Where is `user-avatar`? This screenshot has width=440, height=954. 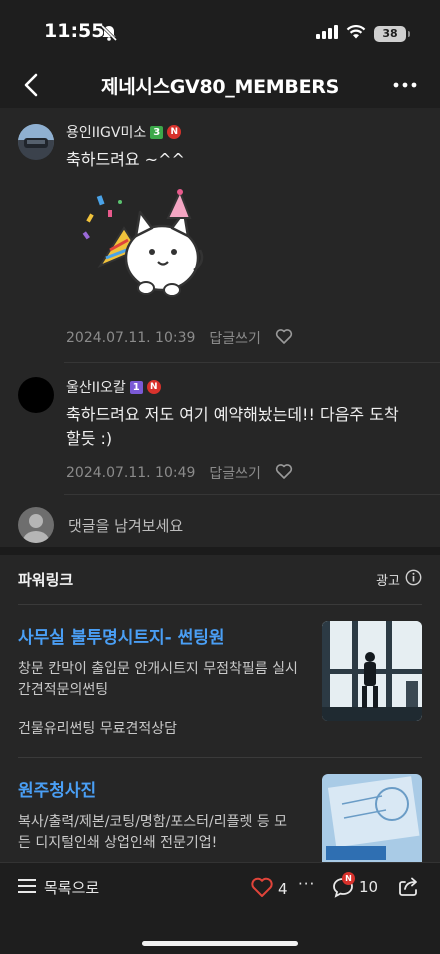
user-avatar is located at coordinates (36, 525).